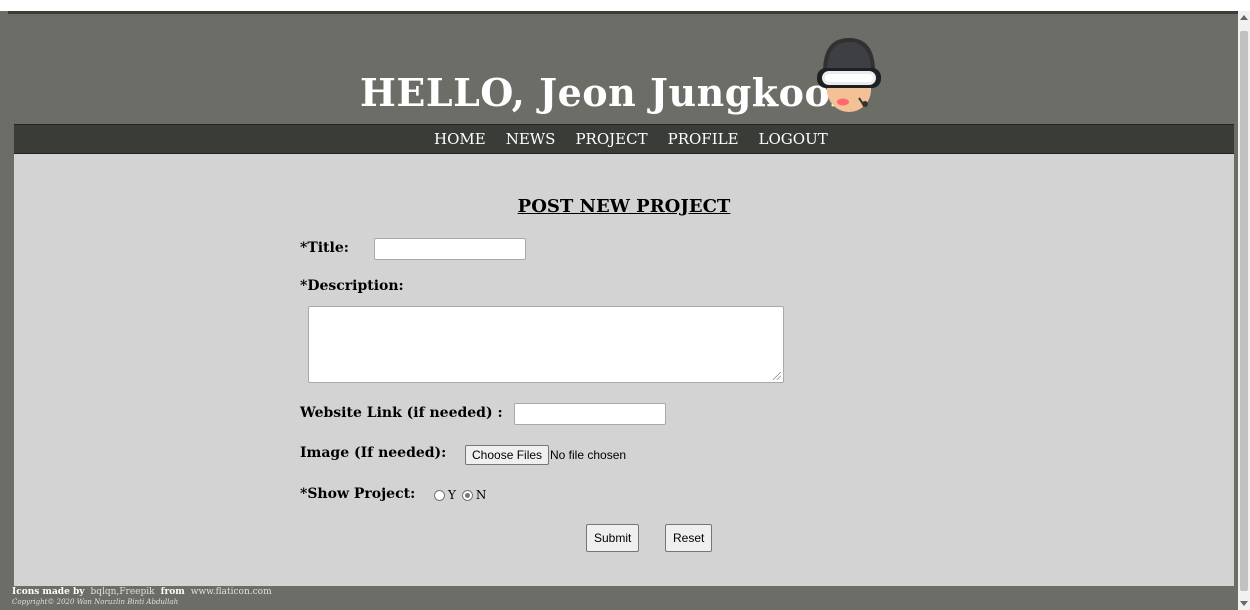 The image size is (1250, 610). Describe the element at coordinates (358, 494) in the screenshot. I see `show-project-label: *Show Project:` at that location.